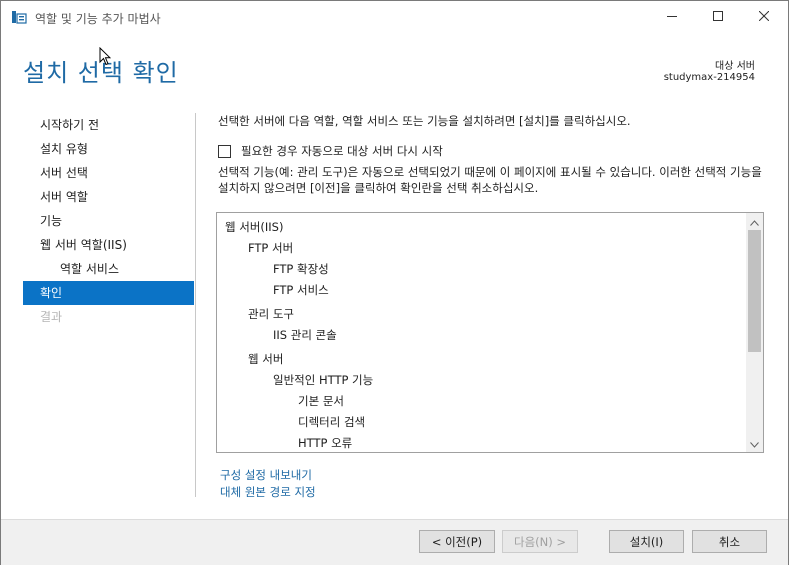  I want to click on window-title: 역할 및 기능 추가 마법사, so click(98, 19).